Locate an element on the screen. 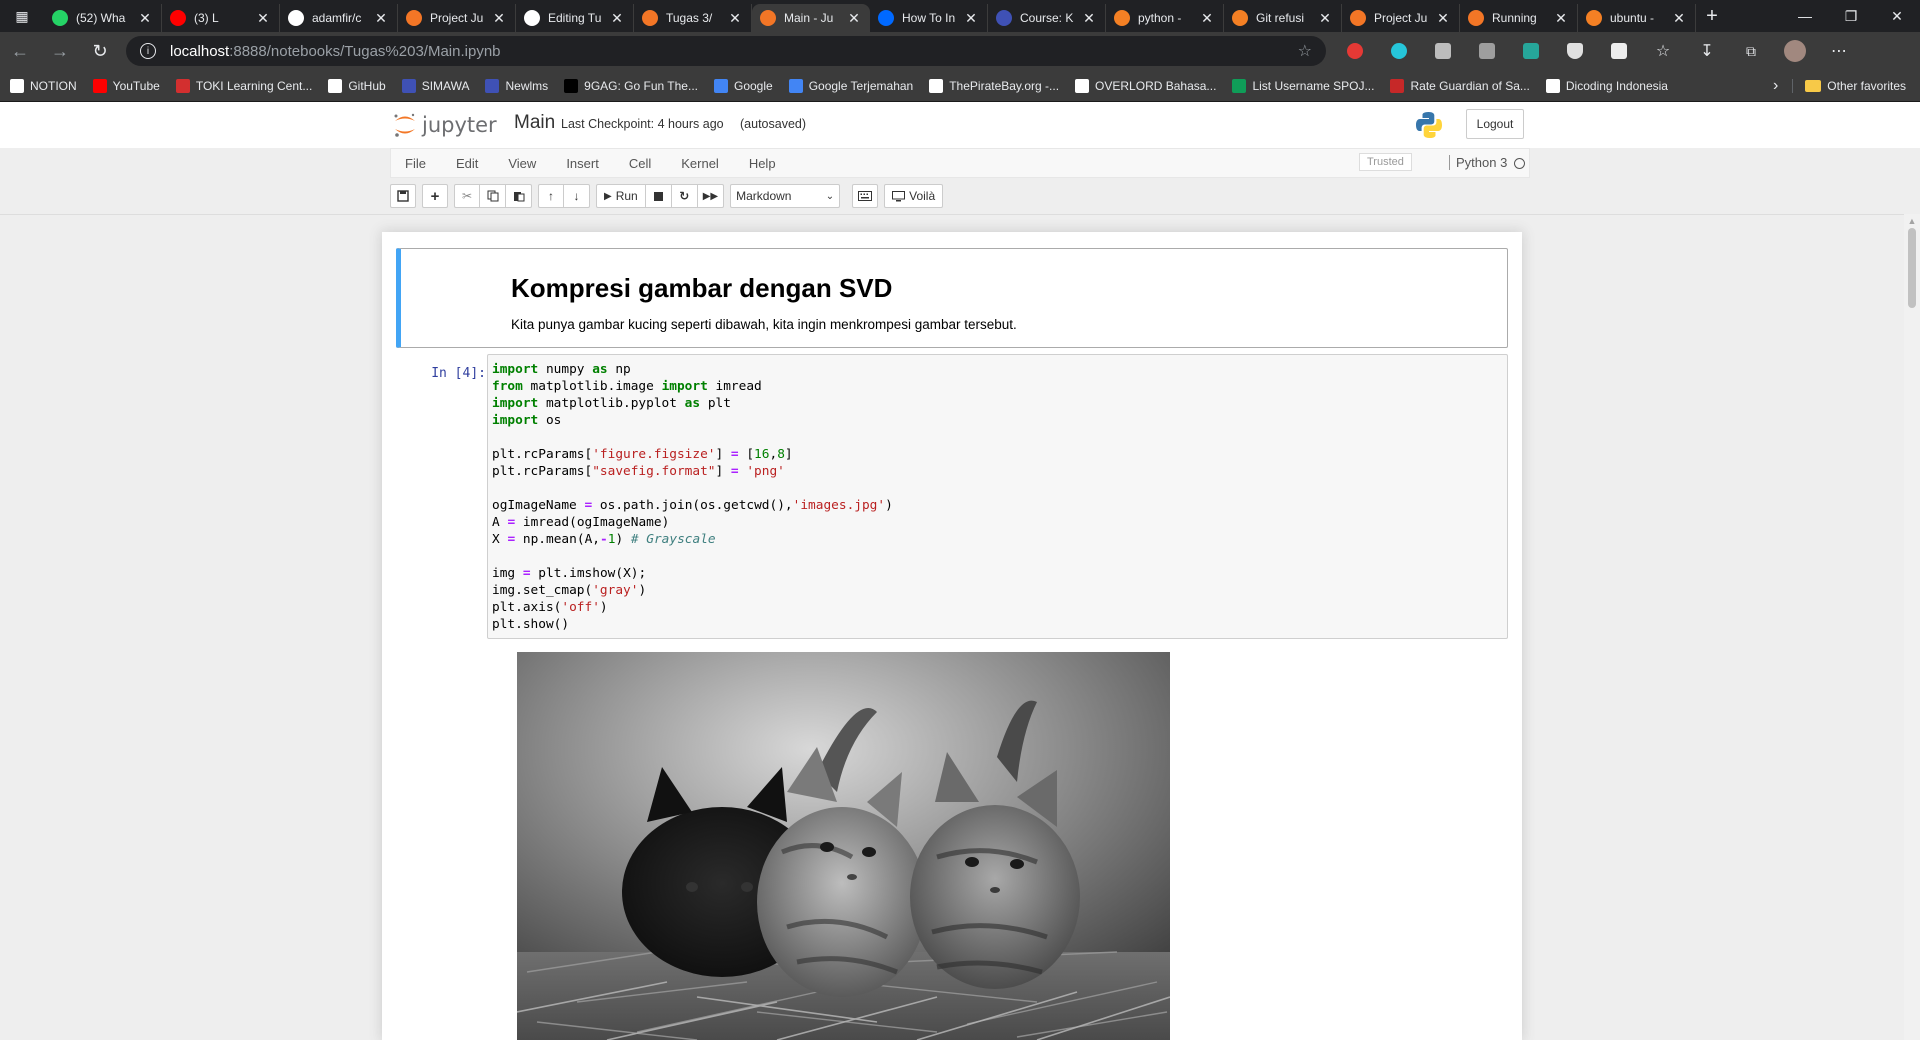  move-up-button: ↑ is located at coordinates (551, 196).